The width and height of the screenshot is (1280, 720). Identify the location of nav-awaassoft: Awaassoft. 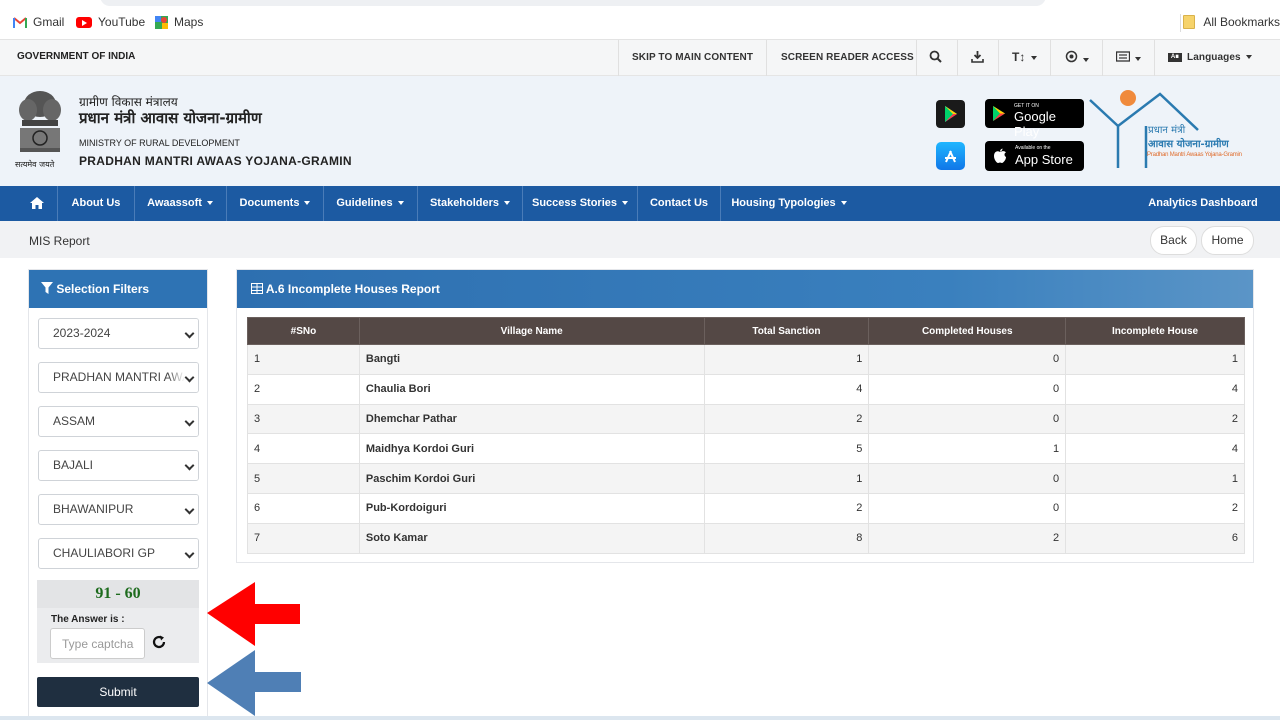
(180, 203).